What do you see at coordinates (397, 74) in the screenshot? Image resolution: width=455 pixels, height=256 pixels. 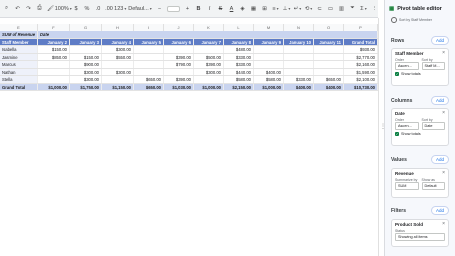 I see `checkbox-icon: ✓` at bounding box center [397, 74].